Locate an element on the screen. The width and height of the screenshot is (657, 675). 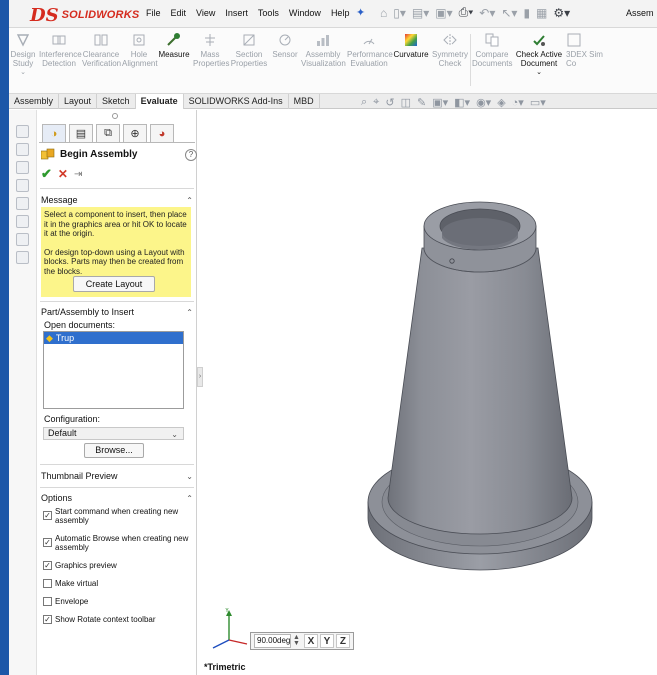
save-icon: ▣▾ is located at coordinates (443, 13).